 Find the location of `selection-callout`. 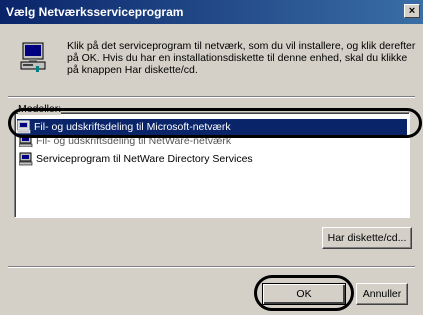

selection-callout is located at coordinates (215, 123).